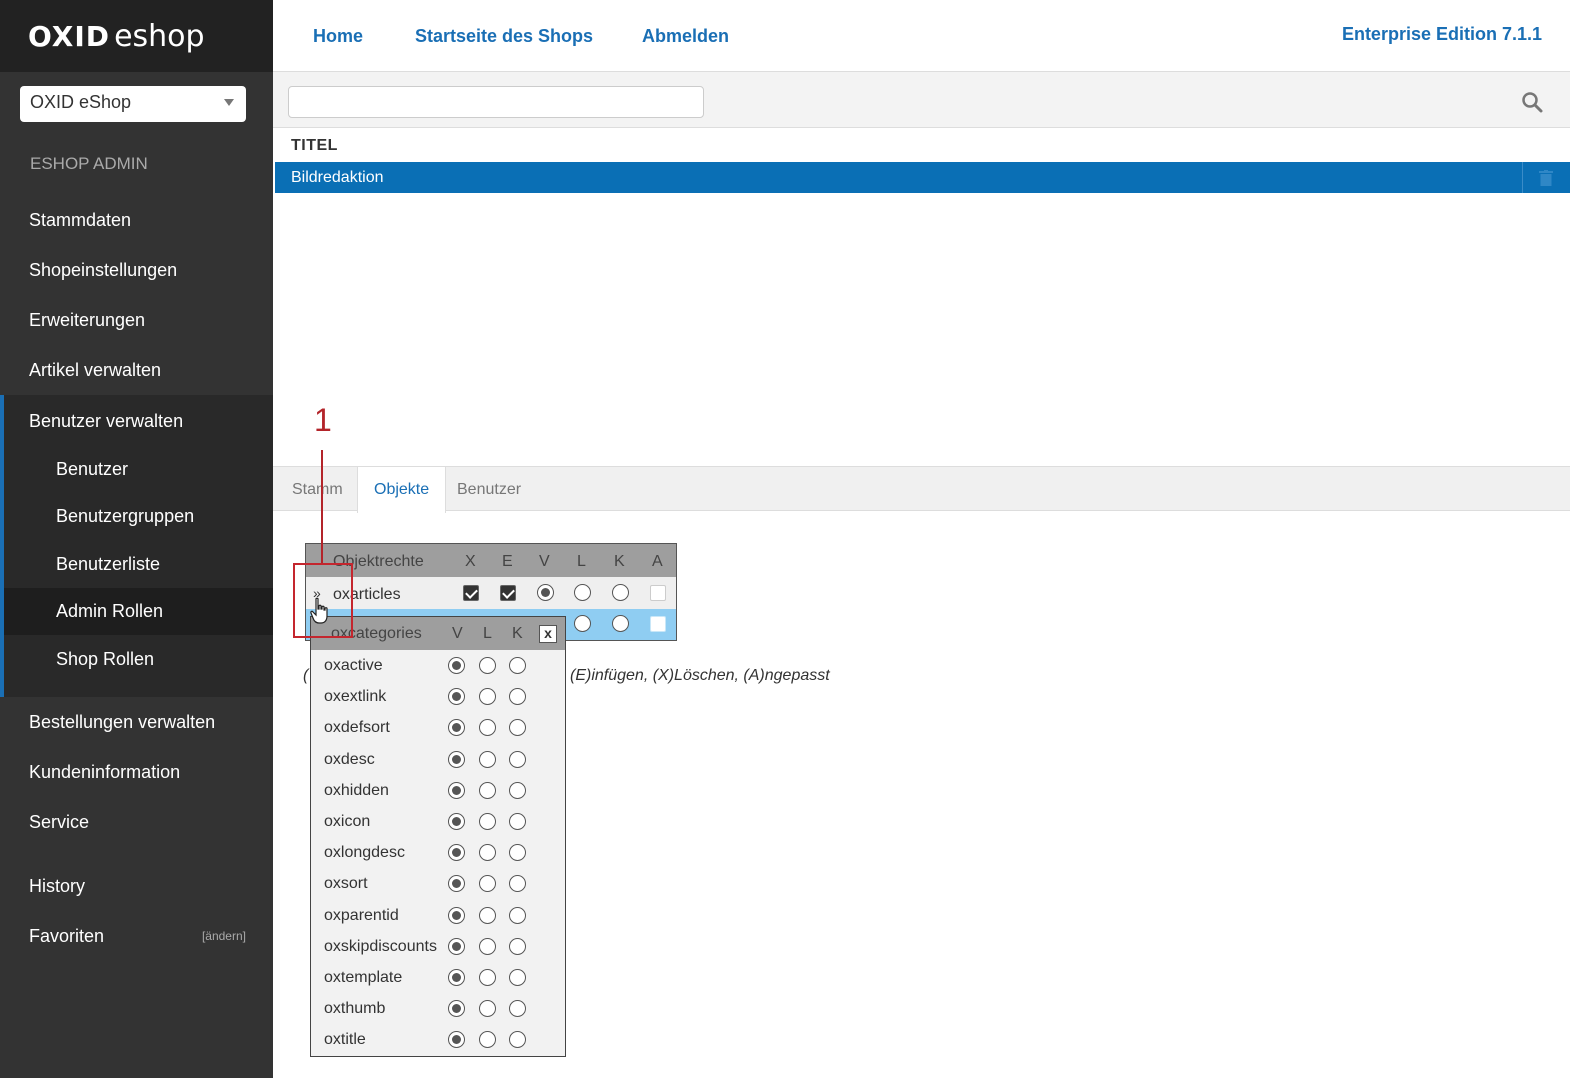 This screenshot has height=1078, width=1570. Describe the element at coordinates (87, 319) in the screenshot. I see `nav-label: Erweiterungen` at that location.